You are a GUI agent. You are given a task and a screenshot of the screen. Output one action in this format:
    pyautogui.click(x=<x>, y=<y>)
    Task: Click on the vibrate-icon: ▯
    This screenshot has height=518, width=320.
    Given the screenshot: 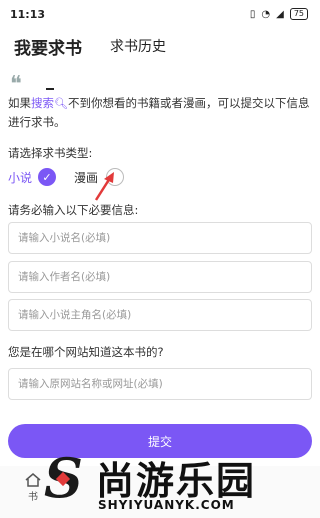 What is the action you would take?
    pyautogui.click(x=252, y=14)
    